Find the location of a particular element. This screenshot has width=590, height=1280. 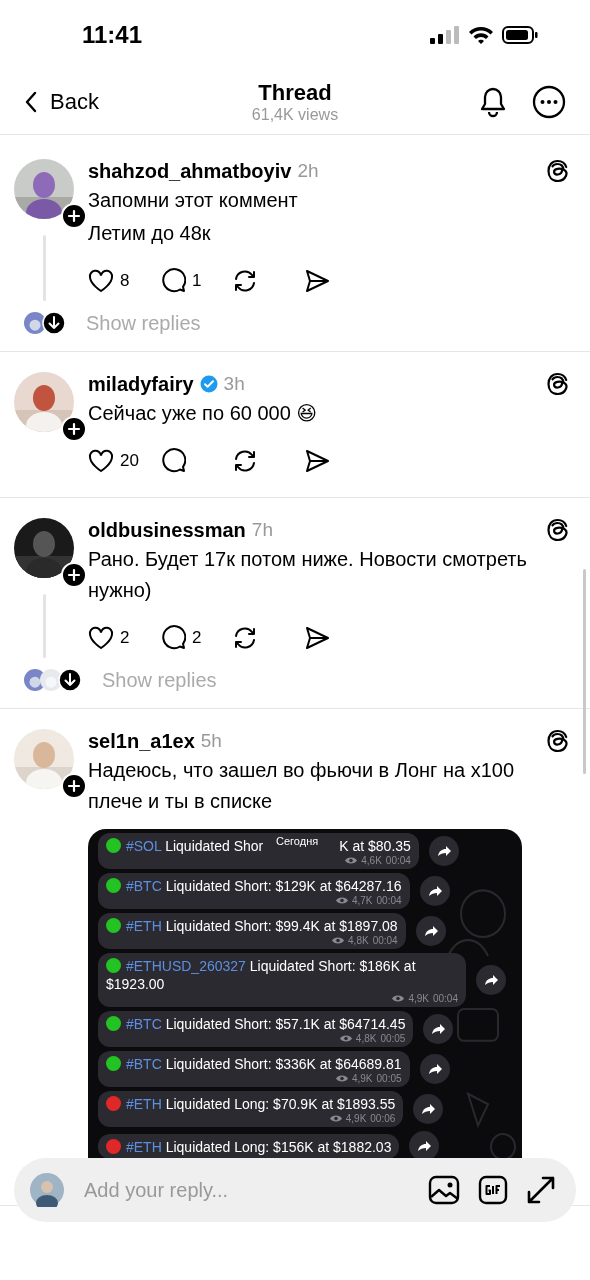

signal-icon is located at coordinates (445, 35).